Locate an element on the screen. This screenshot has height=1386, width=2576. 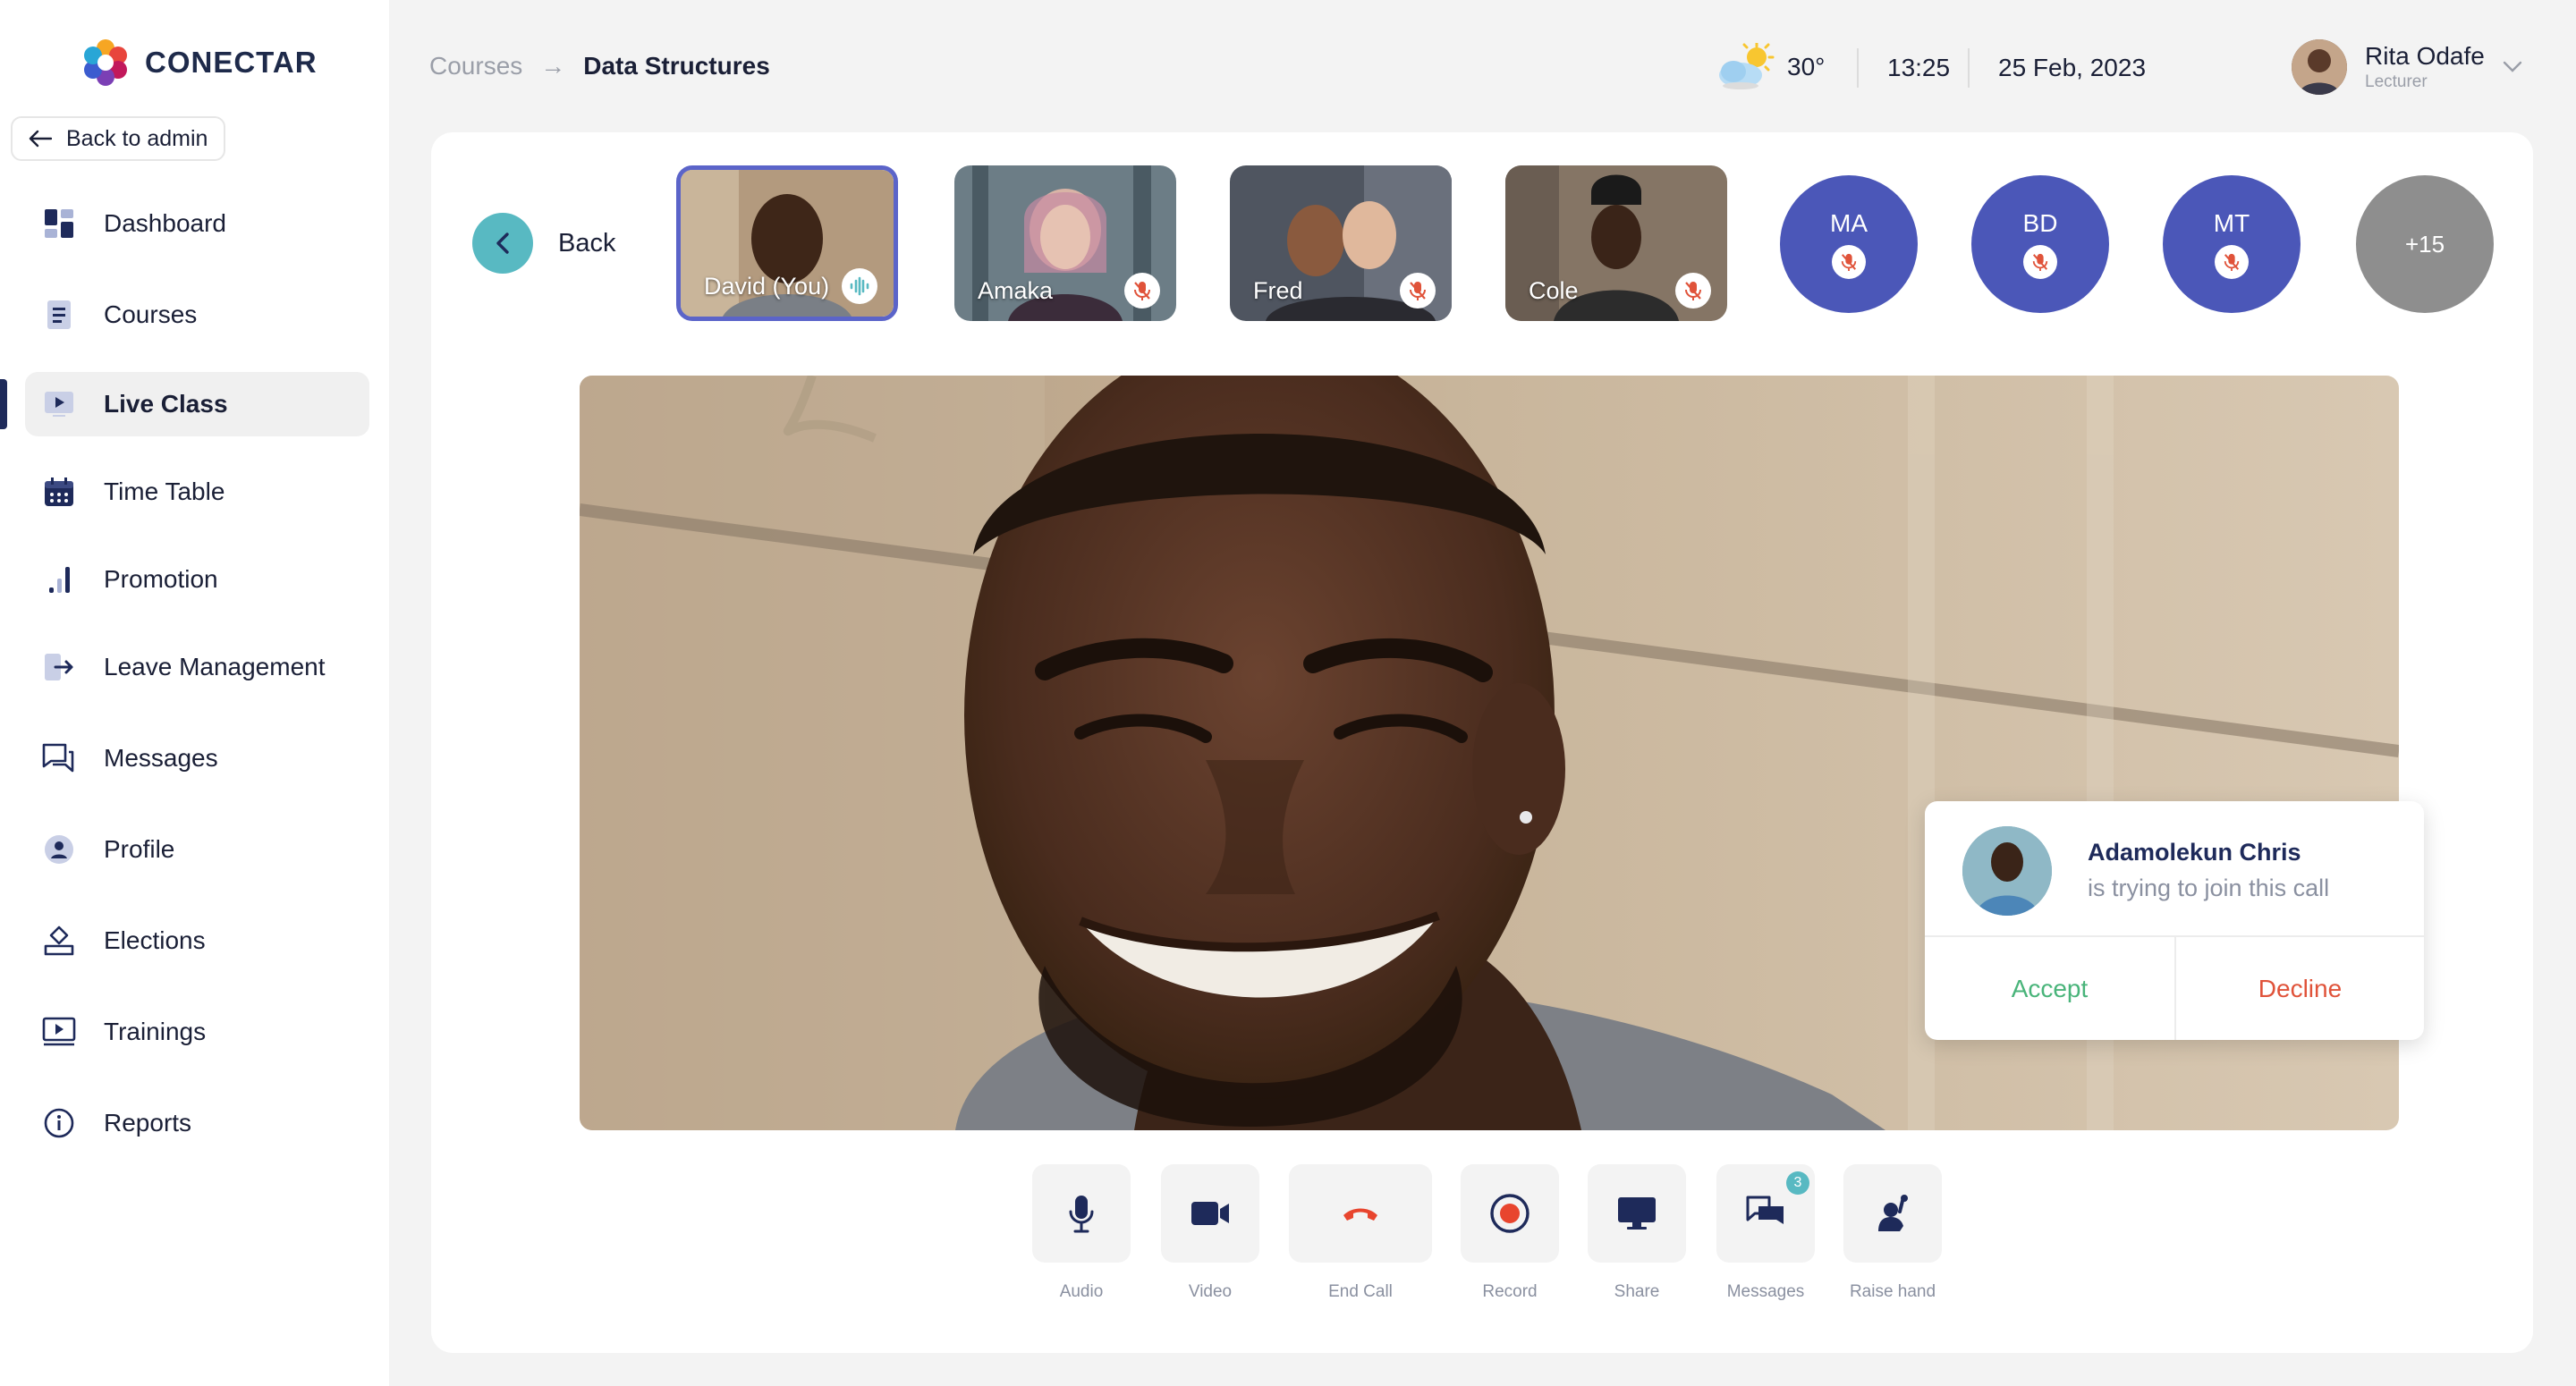
microphone-icon is located at coordinates (1081, 1215).